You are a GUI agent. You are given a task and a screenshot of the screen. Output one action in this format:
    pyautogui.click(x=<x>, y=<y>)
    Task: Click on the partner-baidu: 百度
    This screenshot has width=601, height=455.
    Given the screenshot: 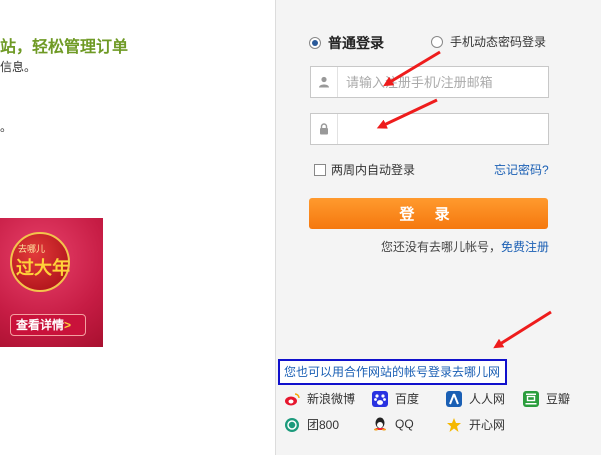 What is the action you would take?
    pyautogui.click(x=395, y=398)
    